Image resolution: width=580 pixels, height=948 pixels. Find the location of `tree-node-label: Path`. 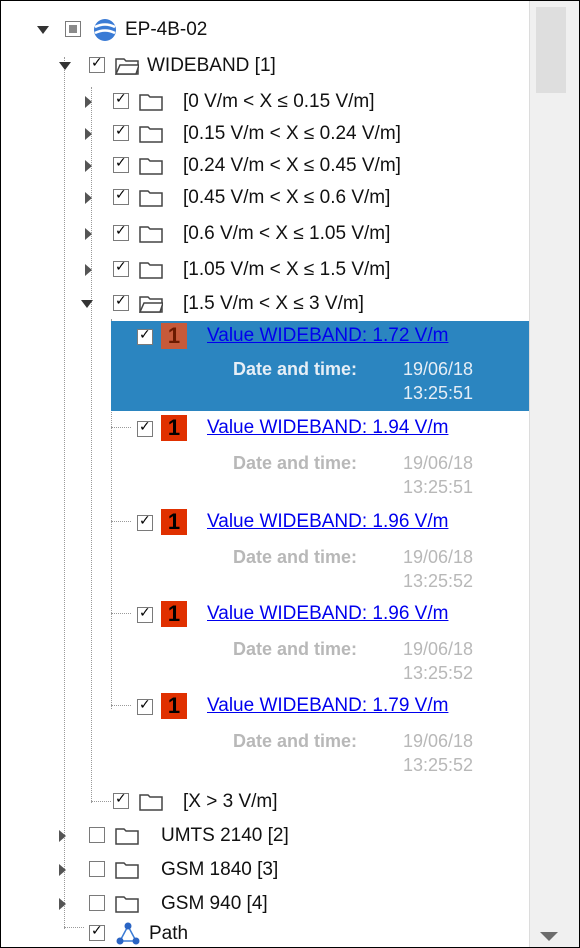

tree-node-label: Path is located at coordinates (169, 933).